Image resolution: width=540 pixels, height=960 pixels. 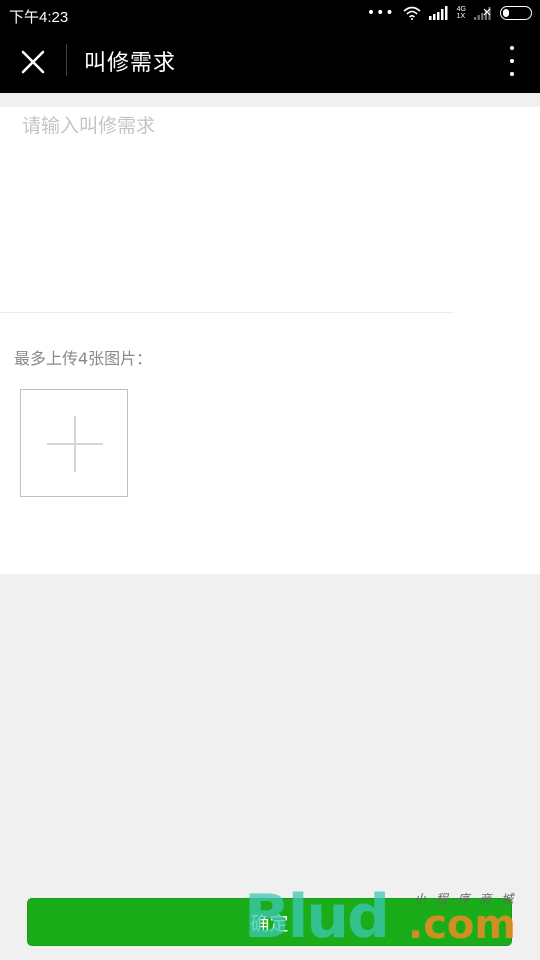 I want to click on title-divider, so click(x=66, y=60).